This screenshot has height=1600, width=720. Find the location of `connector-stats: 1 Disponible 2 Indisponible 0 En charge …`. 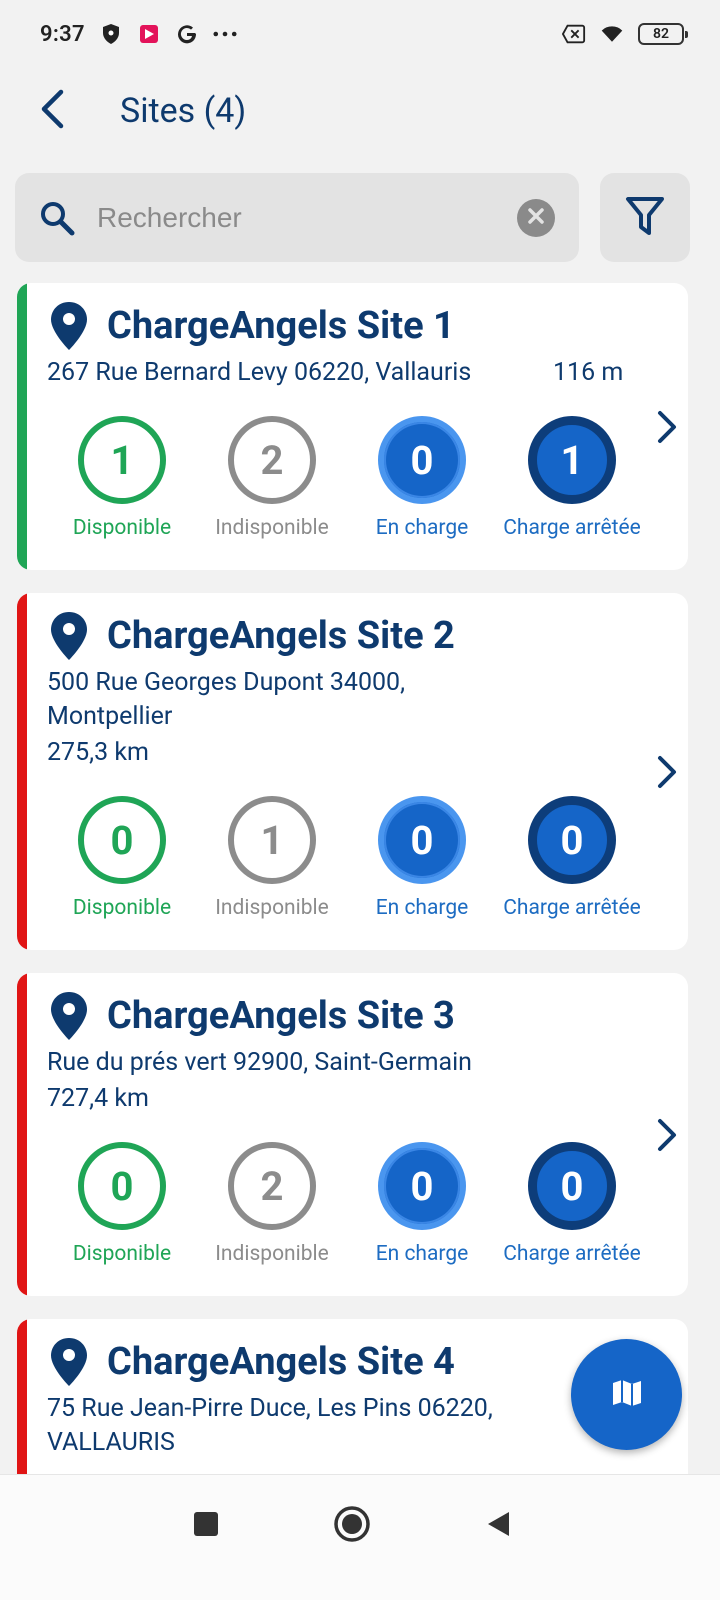

connector-stats: 1 Disponible 2 Indisponible 0 En charge … is located at coordinates (347, 481).